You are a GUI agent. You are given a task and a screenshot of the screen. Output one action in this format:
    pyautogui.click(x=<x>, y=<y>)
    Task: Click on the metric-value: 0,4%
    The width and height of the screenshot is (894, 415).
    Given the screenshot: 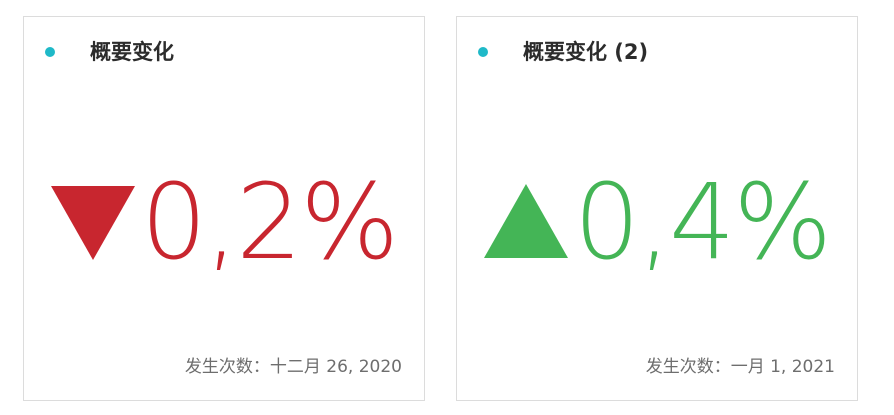 What is the action you would take?
    pyautogui.click(x=702, y=222)
    